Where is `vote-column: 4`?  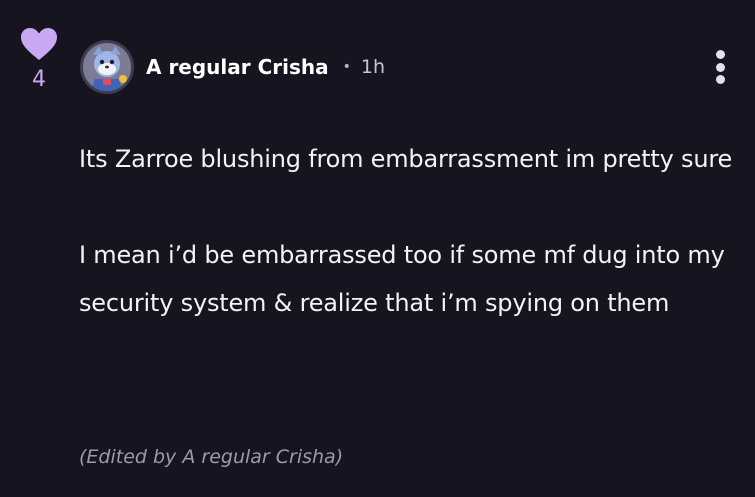 vote-column: 4 is located at coordinates (39, 59).